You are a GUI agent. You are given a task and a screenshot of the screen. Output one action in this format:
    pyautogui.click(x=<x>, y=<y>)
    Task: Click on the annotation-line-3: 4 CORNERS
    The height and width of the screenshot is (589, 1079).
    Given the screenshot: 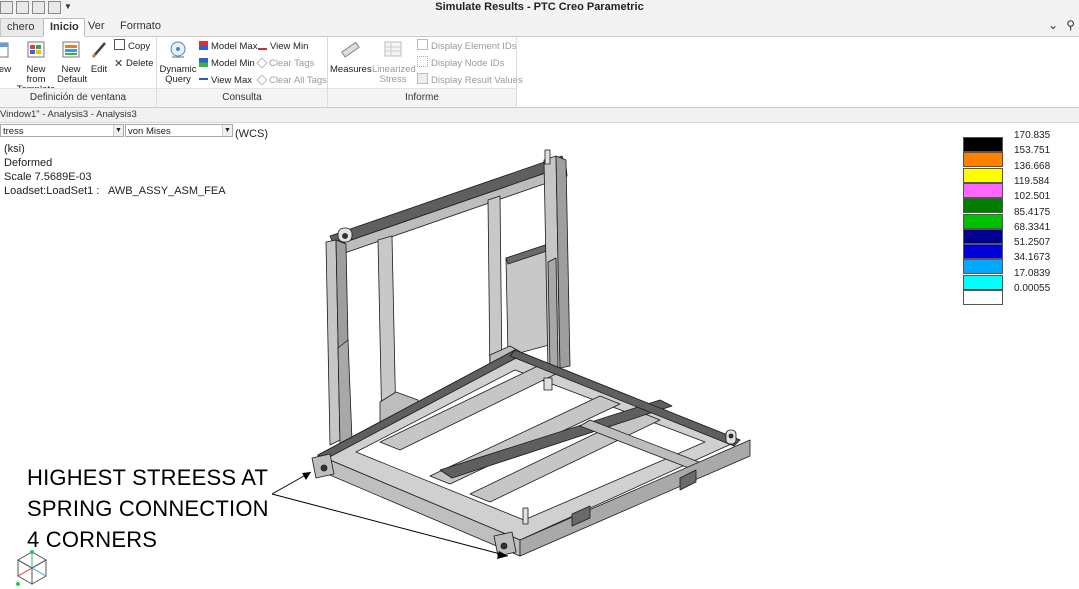 What is the action you would take?
    pyautogui.click(x=92, y=539)
    